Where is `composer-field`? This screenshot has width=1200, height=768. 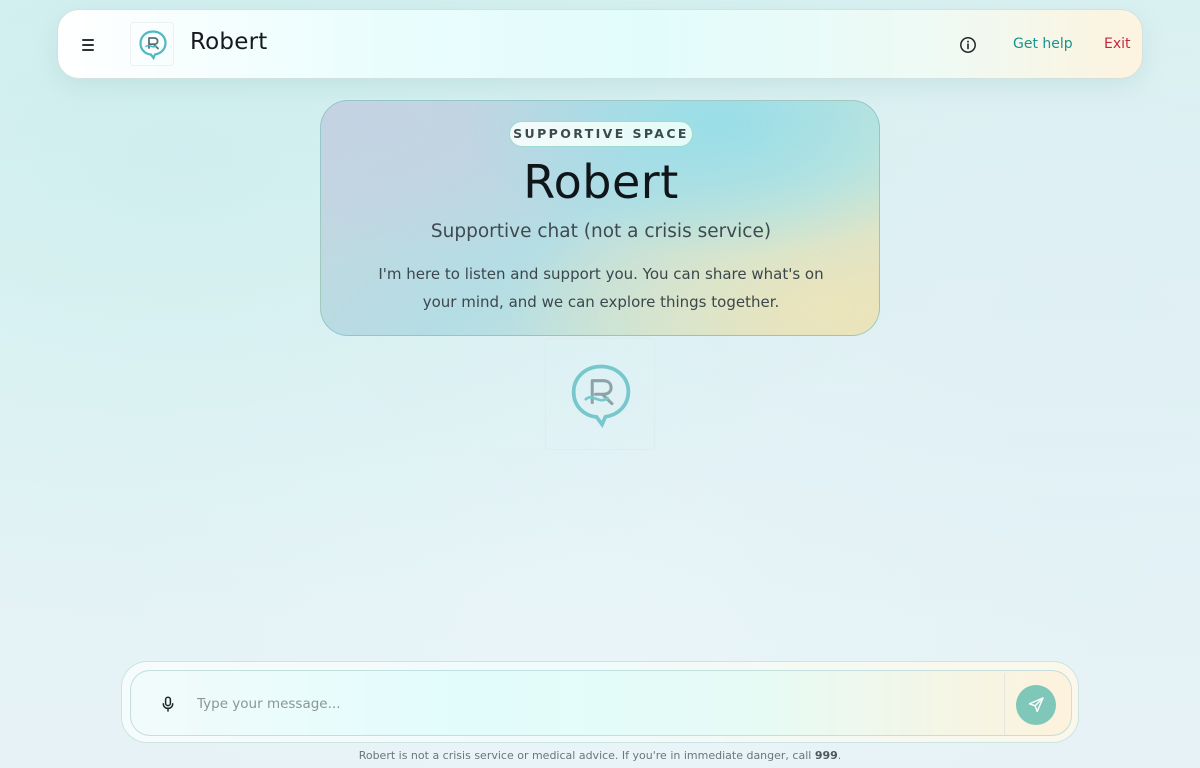 composer-field is located at coordinates (601, 703).